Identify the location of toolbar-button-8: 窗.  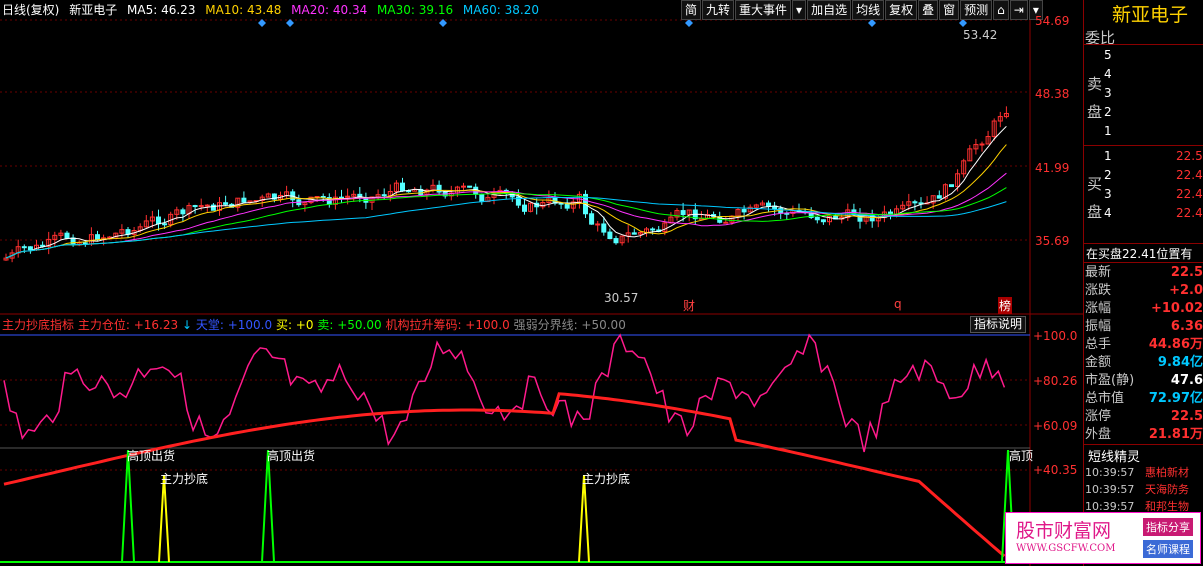
(949, 10).